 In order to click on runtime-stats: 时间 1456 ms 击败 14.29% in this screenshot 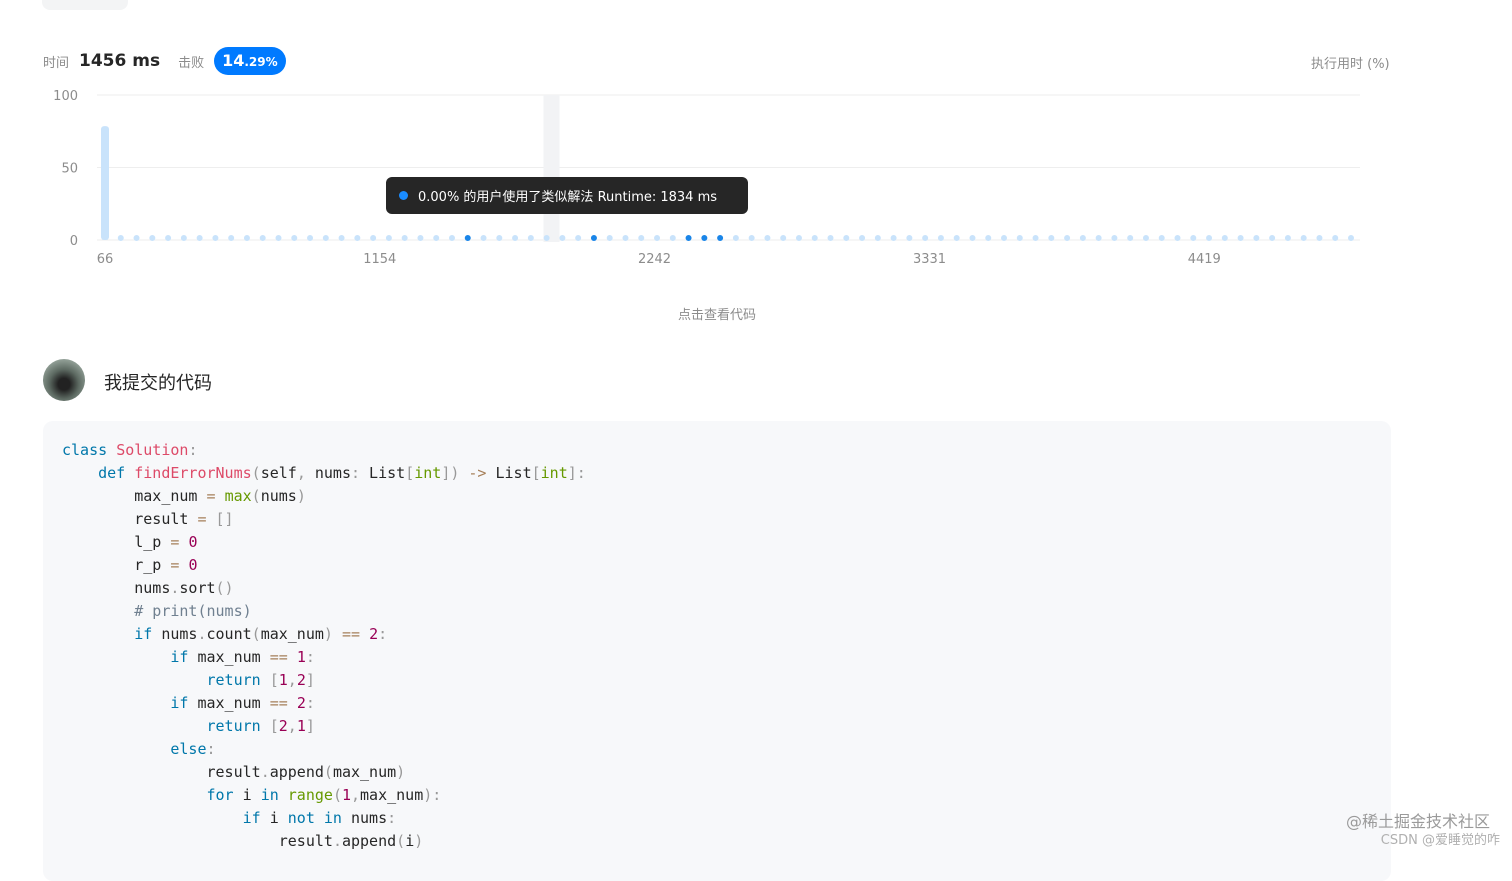, I will do `click(164, 61)`.